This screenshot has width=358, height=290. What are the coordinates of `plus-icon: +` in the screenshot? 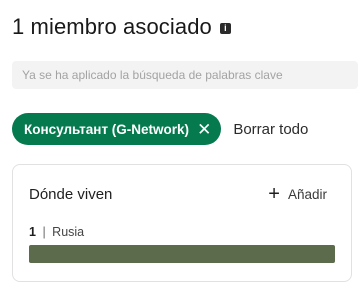 It's located at (274, 194).